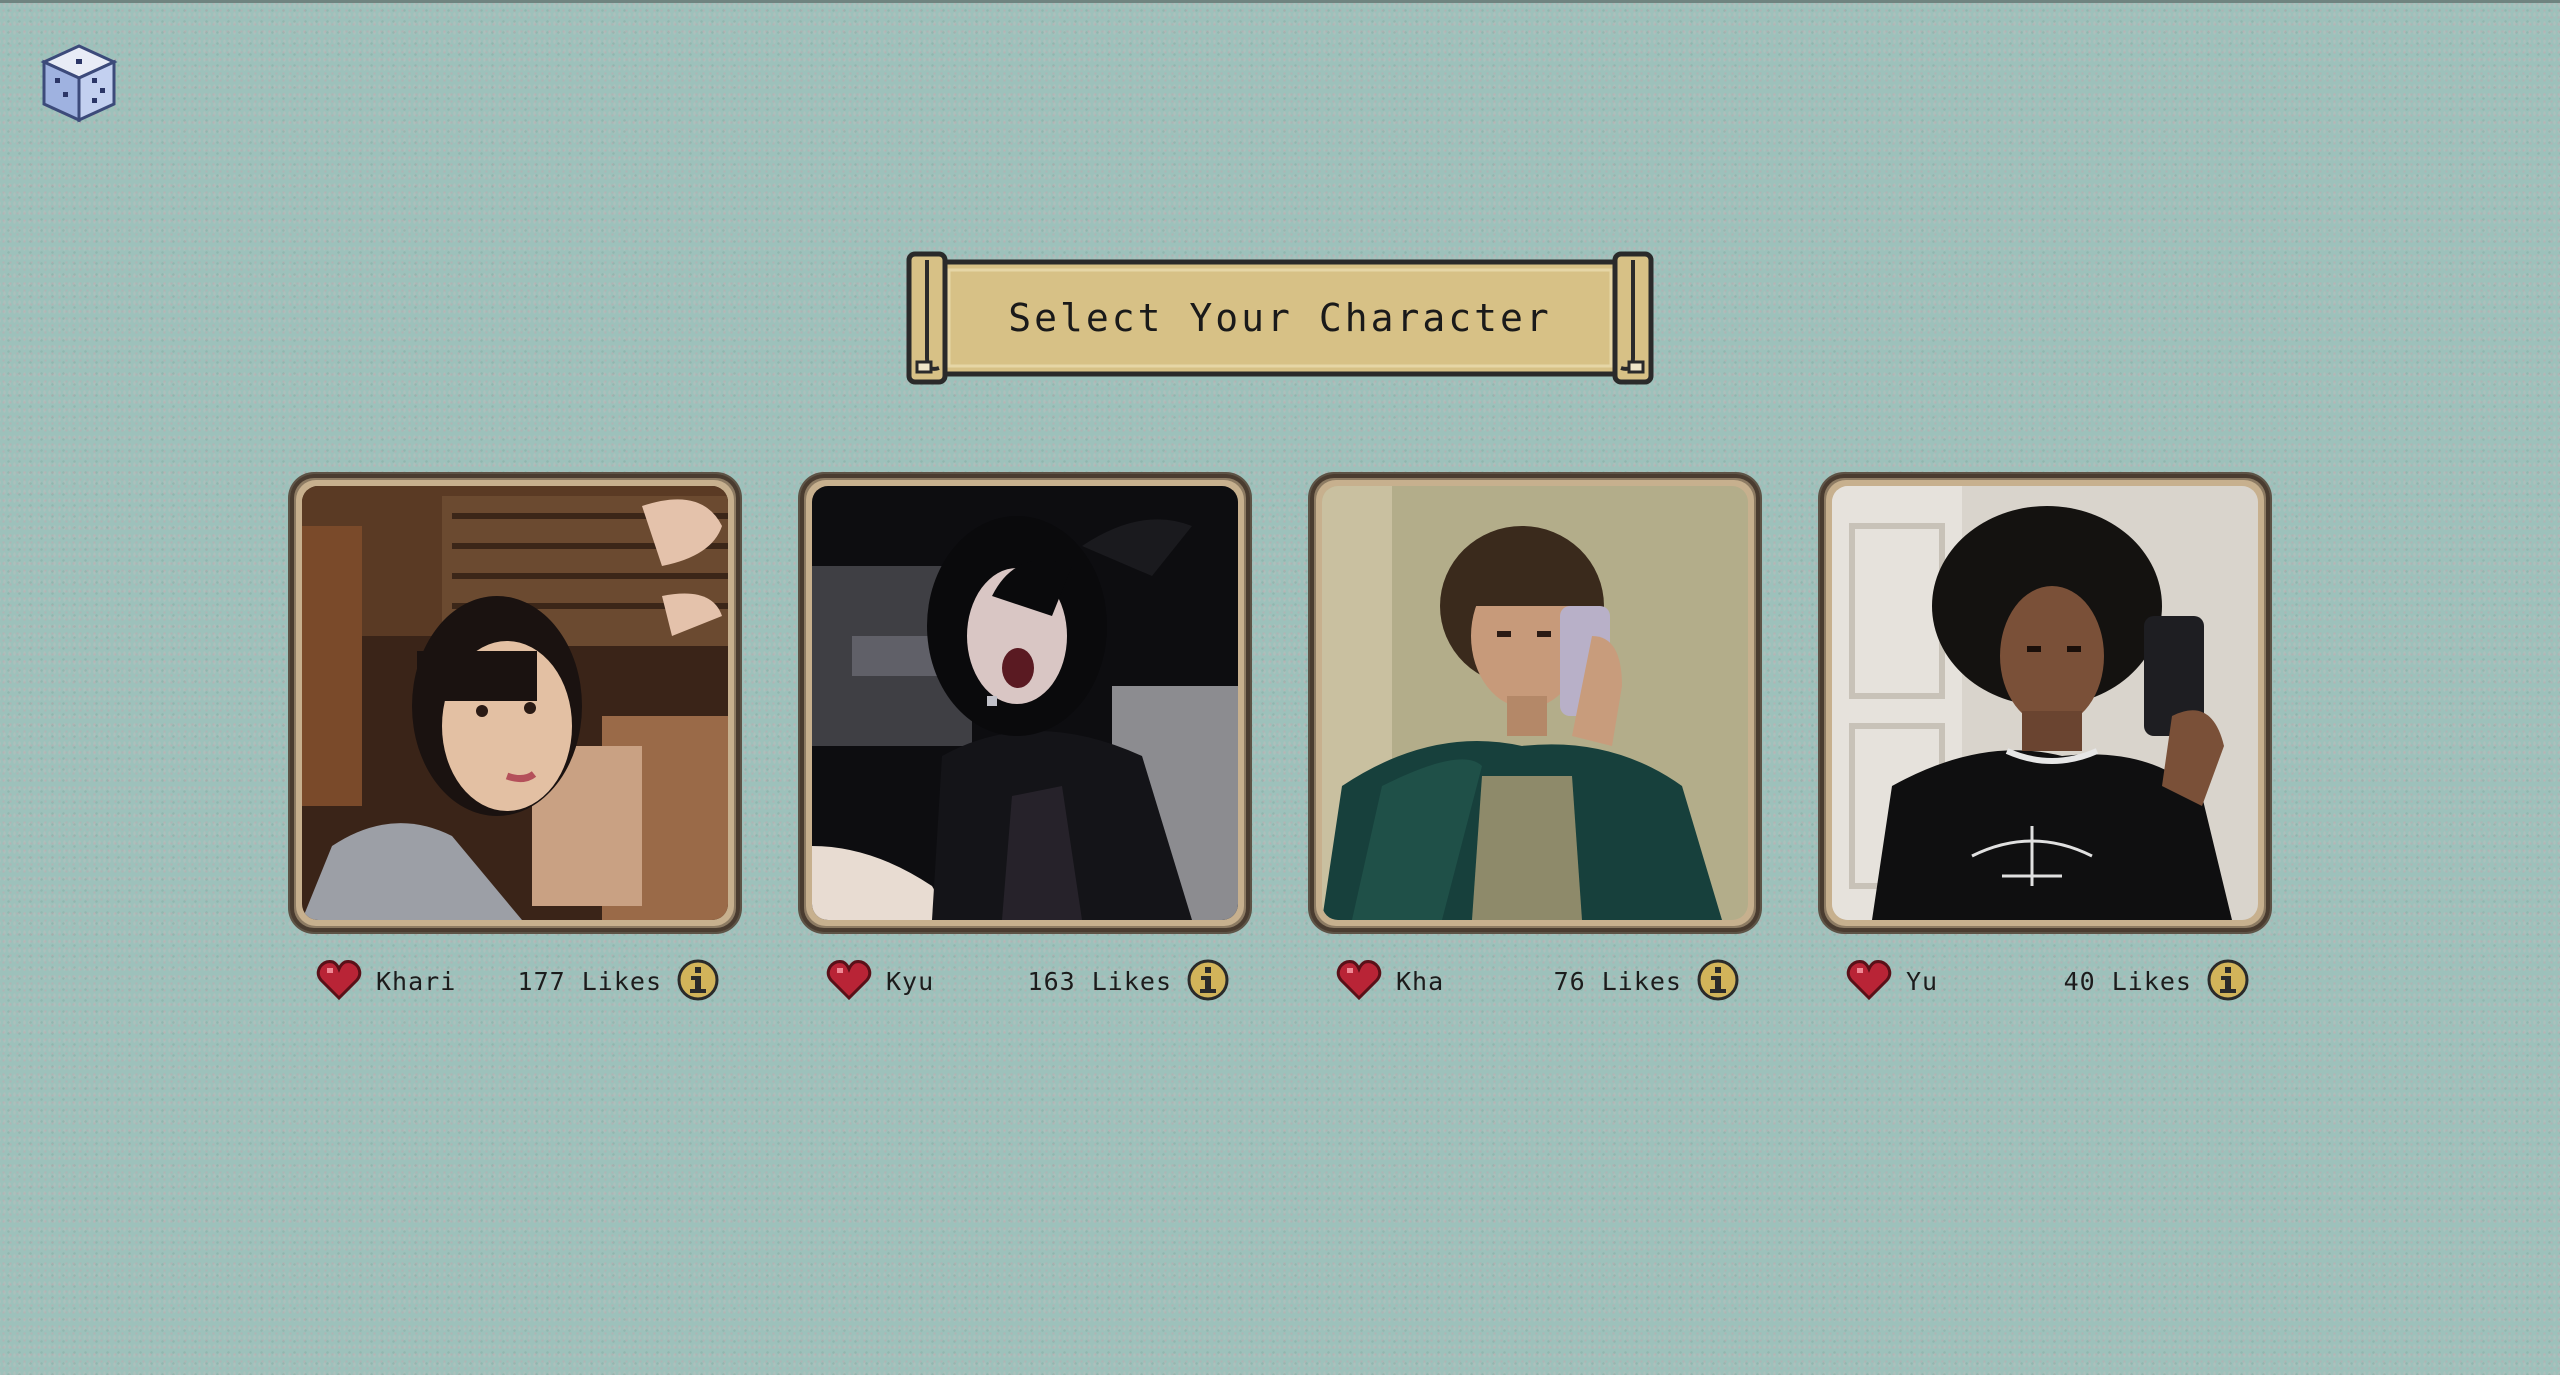 Image resolution: width=2560 pixels, height=1375 pixels. What do you see at coordinates (910, 981) in the screenshot?
I see `character-name: Kyu` at bounding box center [910, 981].